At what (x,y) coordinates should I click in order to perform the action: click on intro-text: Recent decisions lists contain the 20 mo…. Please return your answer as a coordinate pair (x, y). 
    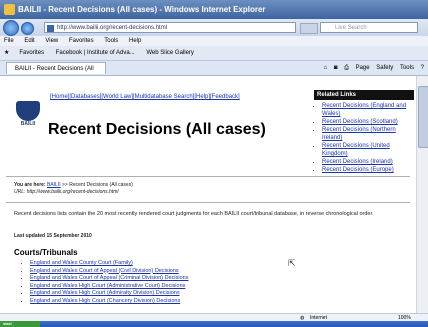
    Looking at the image, I should click on (194, 214).